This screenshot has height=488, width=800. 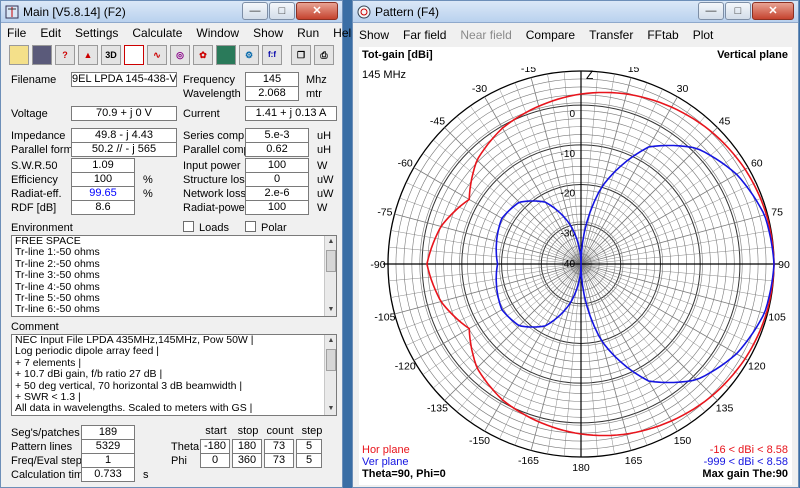 I want to click on phi-count-field: 73, so click(x=279, y=460).